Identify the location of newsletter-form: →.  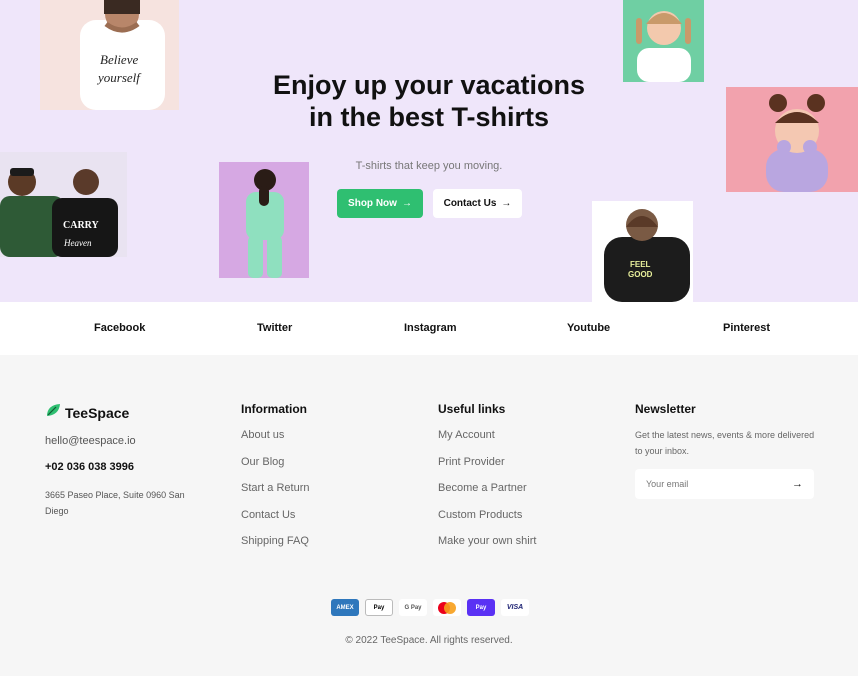
(724, 484).